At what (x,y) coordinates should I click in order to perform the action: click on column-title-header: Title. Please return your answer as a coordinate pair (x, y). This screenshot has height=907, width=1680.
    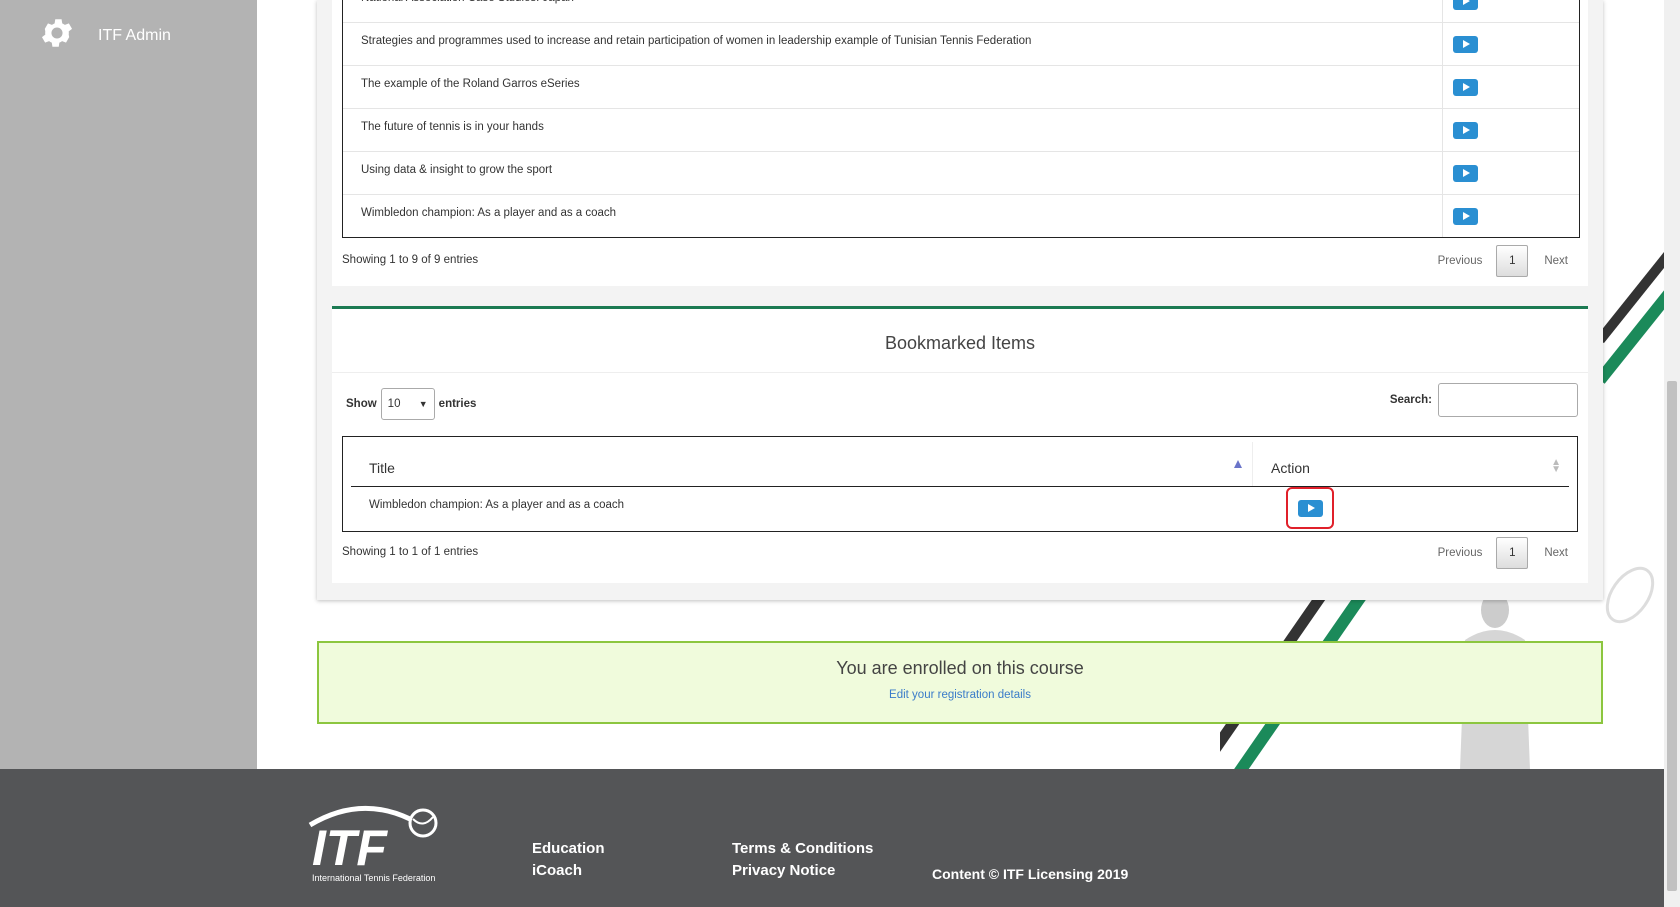
    Looking at the image, I should click on (802, 464).